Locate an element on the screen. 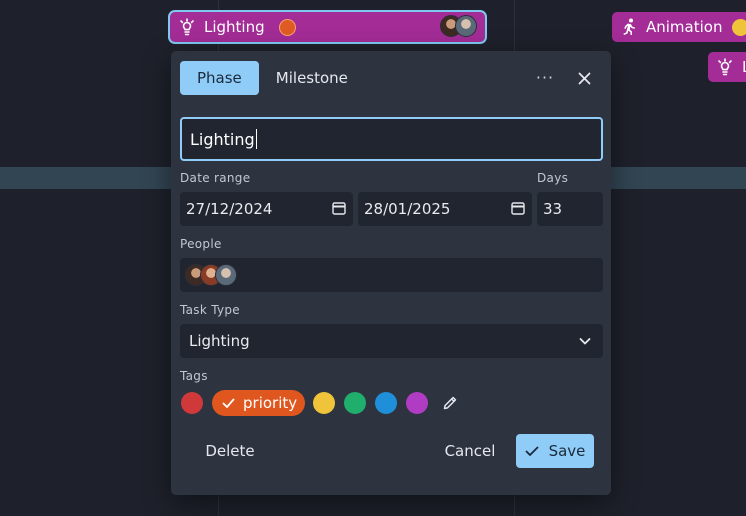  days-label: Days is located at coordinates (553, 178).